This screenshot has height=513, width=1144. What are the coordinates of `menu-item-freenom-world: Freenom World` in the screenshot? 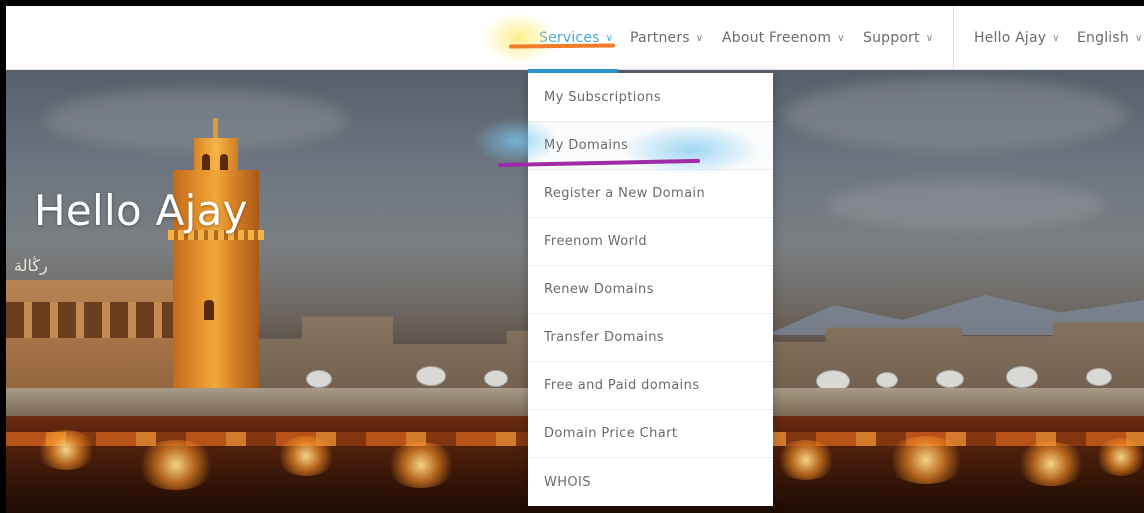 It's located at (650, 242).